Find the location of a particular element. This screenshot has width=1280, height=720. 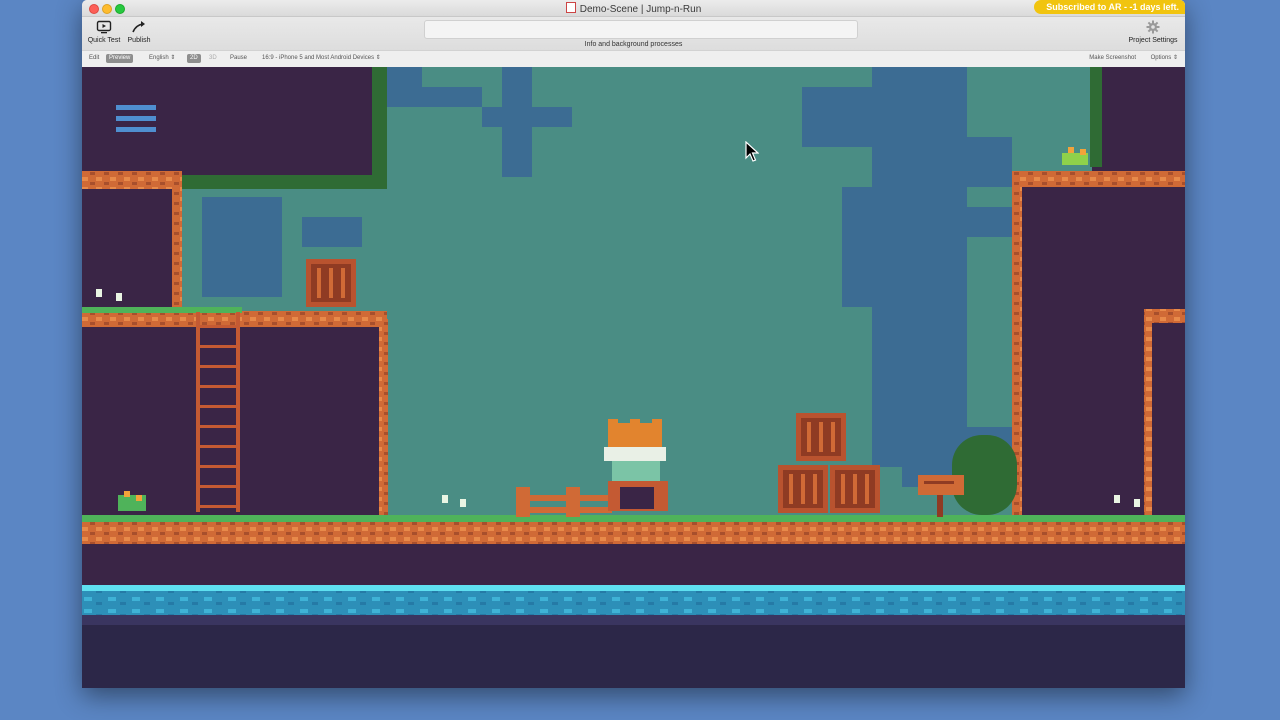

language-select: English ⇕ is located at coordinates (162, 58).